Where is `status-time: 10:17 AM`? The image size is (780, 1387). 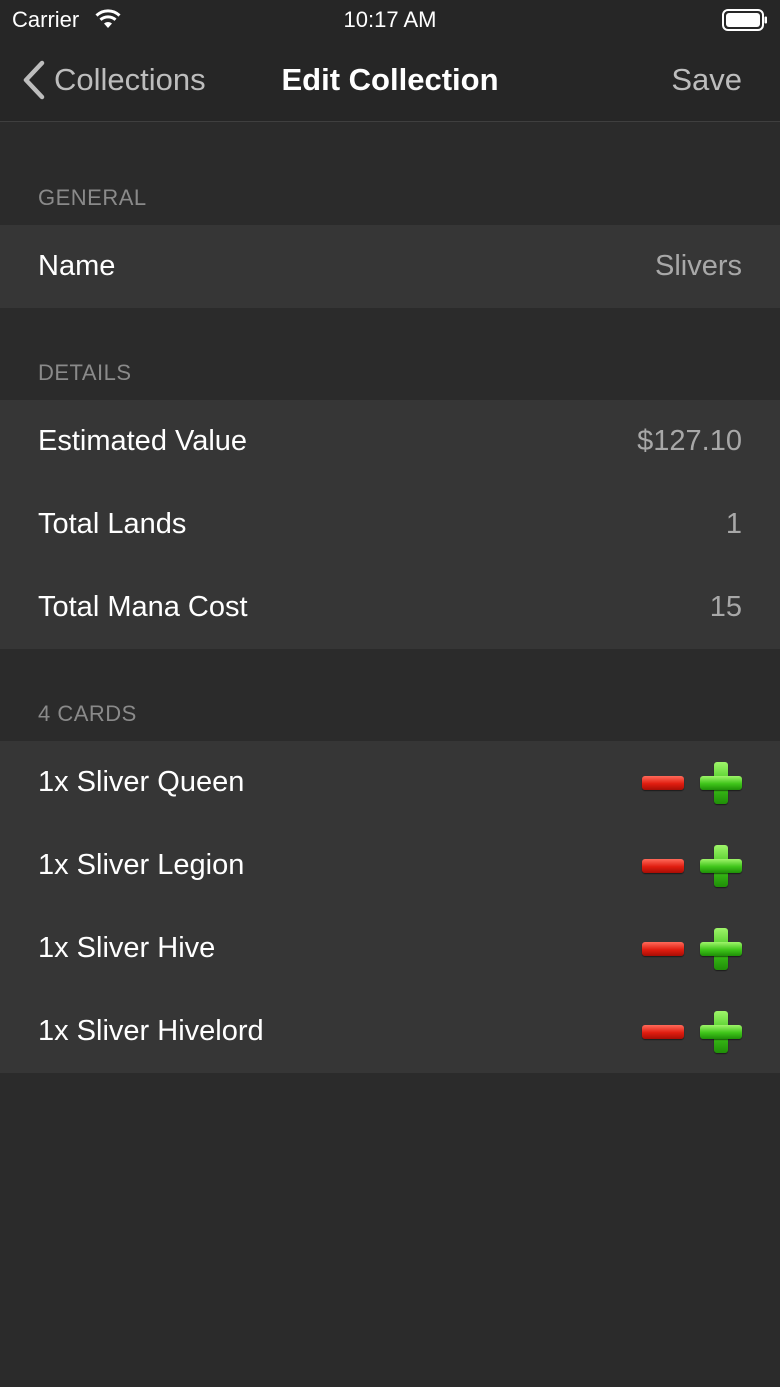
status-time: 10:17 AM is located at coordinates (390, 19).